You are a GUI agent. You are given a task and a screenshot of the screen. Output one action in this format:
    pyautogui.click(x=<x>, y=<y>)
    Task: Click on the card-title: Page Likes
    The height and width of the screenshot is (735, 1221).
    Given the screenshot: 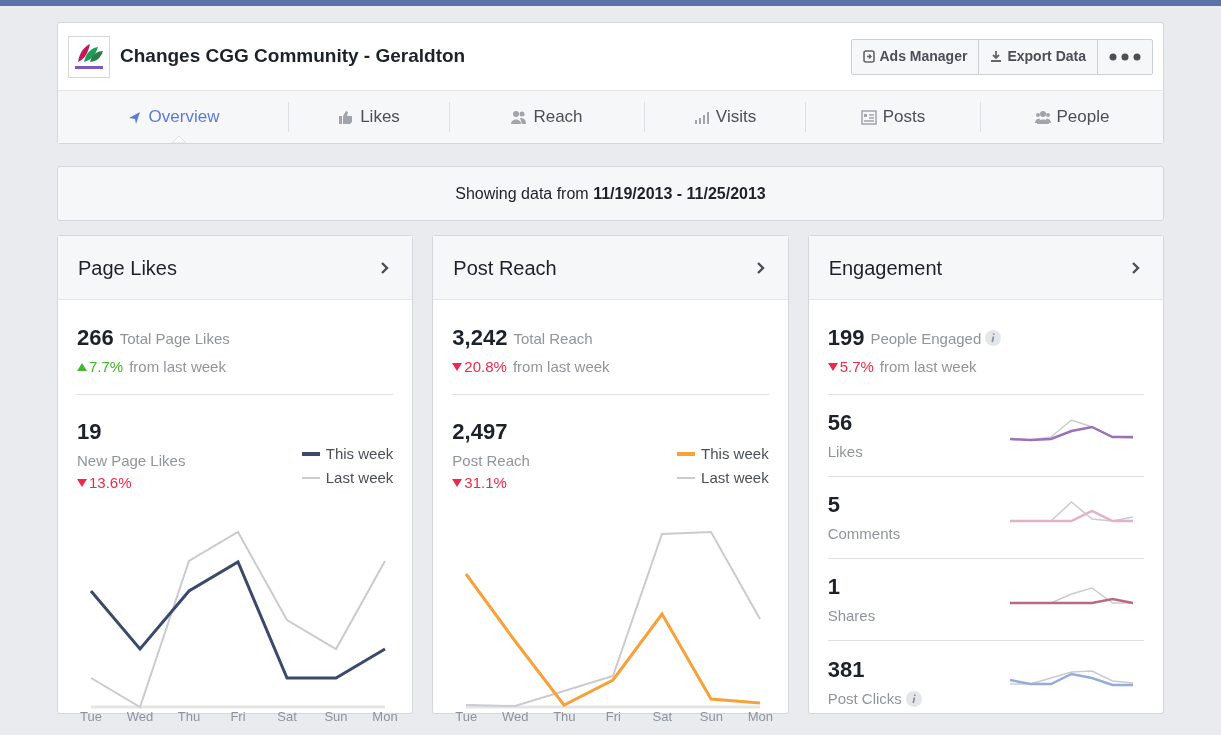 What is the action you would take?
    pyautogui.click(x=127, y=268)
    